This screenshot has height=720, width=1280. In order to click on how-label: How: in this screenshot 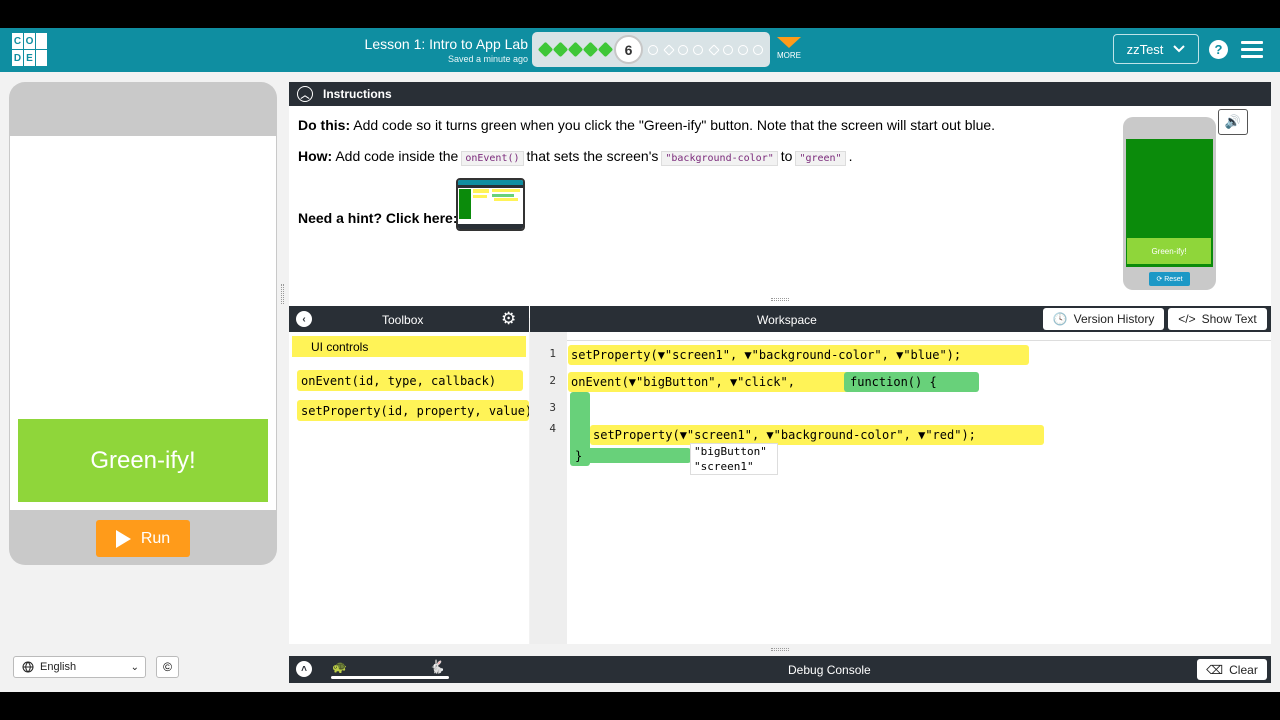, I will do `click(315, 156)`.